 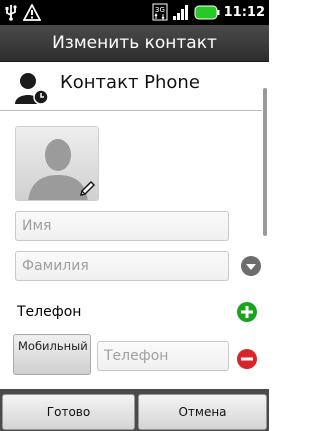 I want to click on plus-icon, so click(x=247, y=312).